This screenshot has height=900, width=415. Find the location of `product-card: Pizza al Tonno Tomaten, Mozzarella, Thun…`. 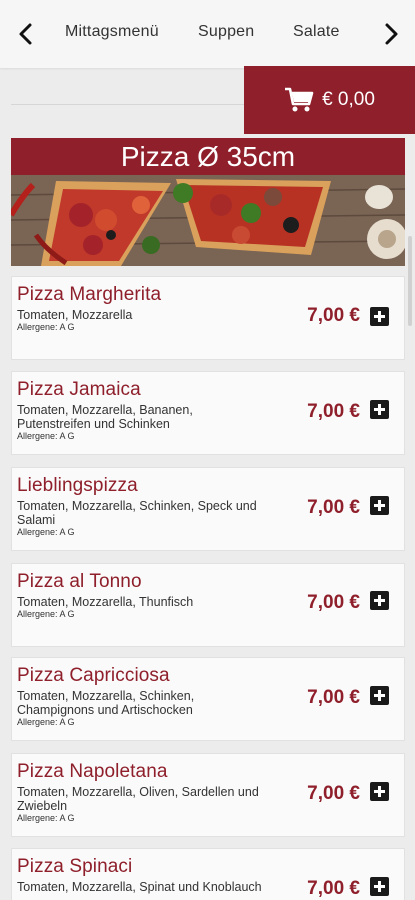

product-card: Pizza al Tonno Tomaten, Mozzarella, Thun… is located at coordinates (208, 605).